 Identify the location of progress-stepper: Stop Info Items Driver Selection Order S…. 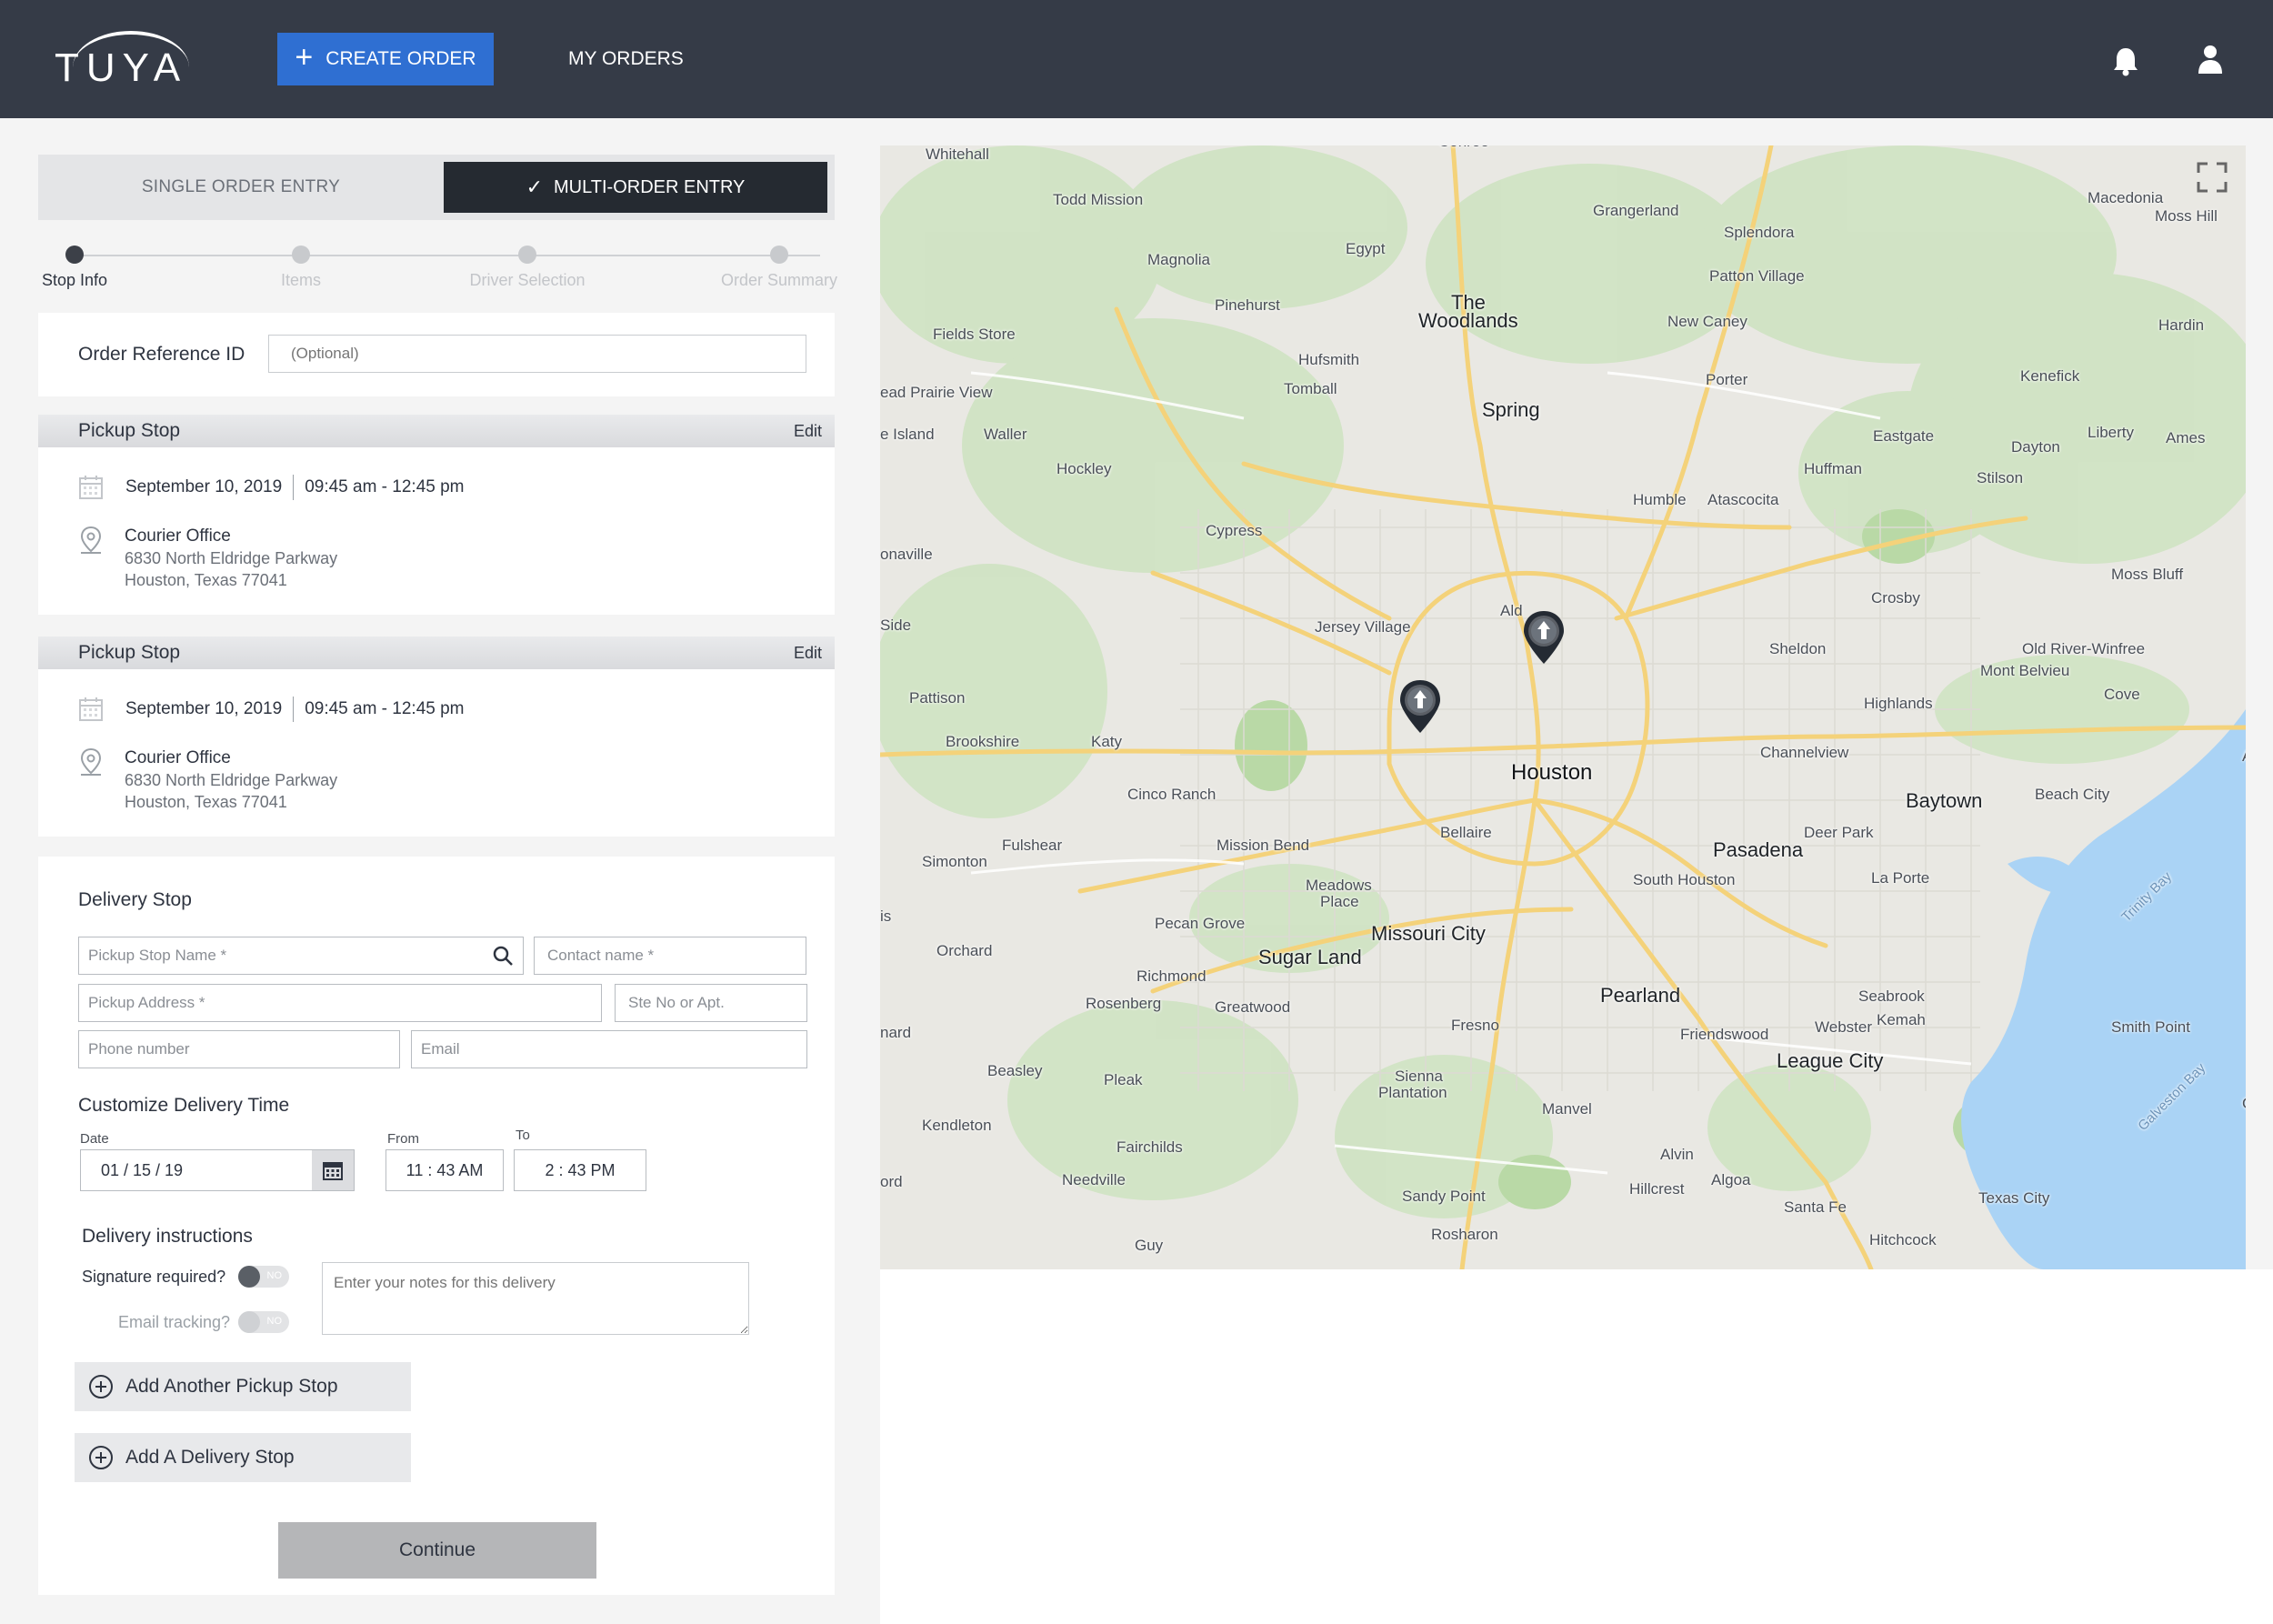
(438, 269).